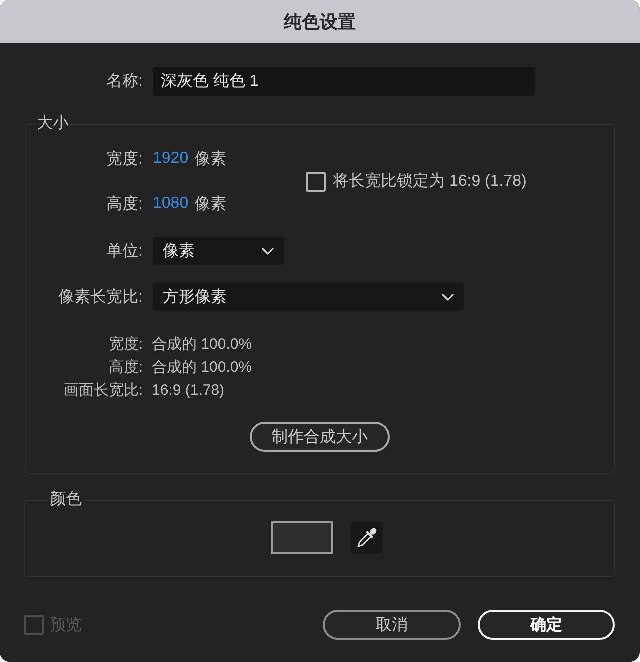 The image size is (640, 662). What do you see at coordinates (171, 159) in the screenshot?
I see `width-value: 1920` at bounding box center [171, 159].